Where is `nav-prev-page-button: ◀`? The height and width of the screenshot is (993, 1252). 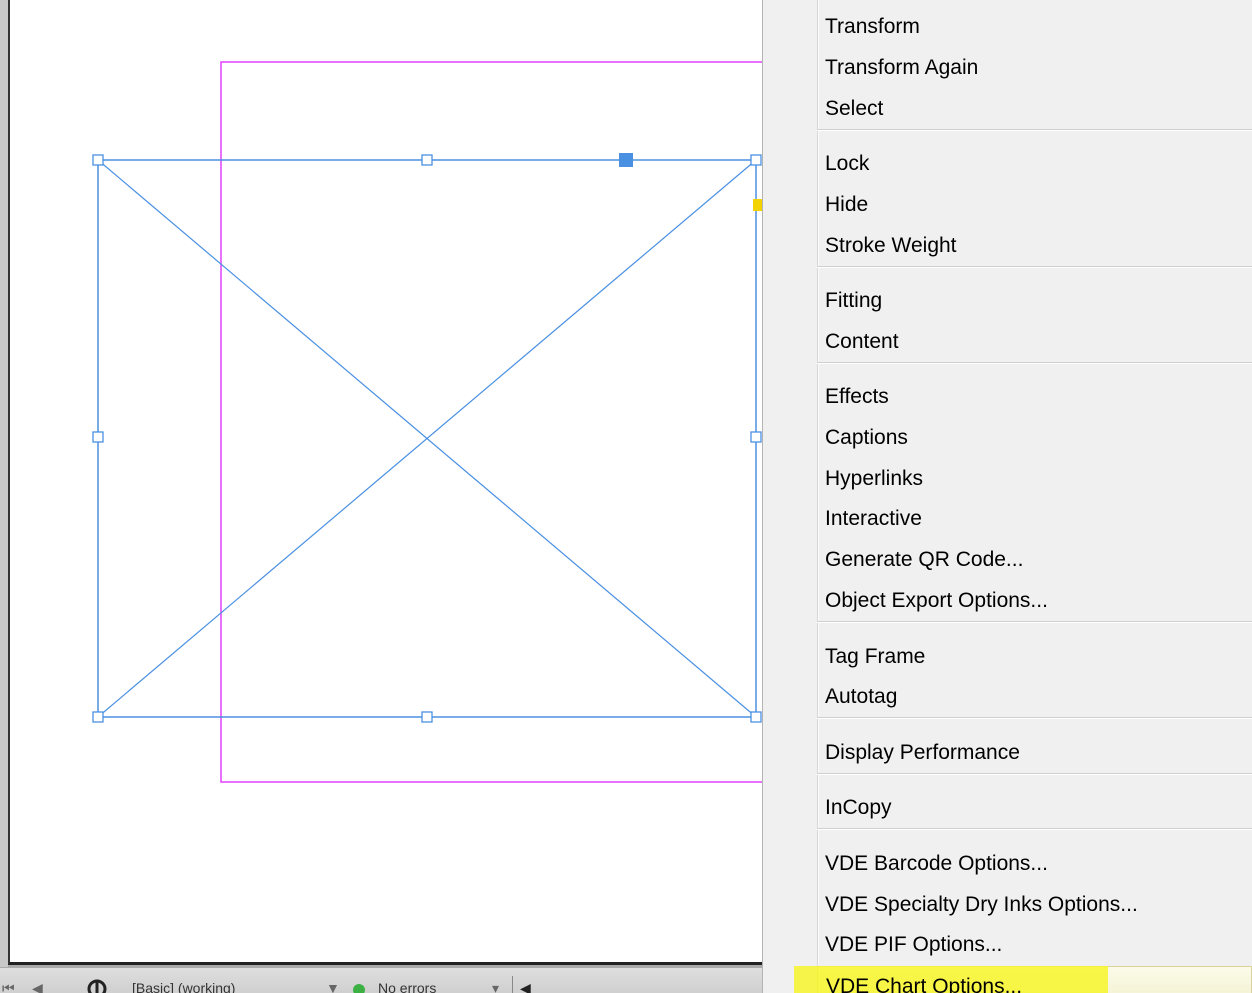
nav-prev-page-button: ◀ is located at coordinates (37, 986).